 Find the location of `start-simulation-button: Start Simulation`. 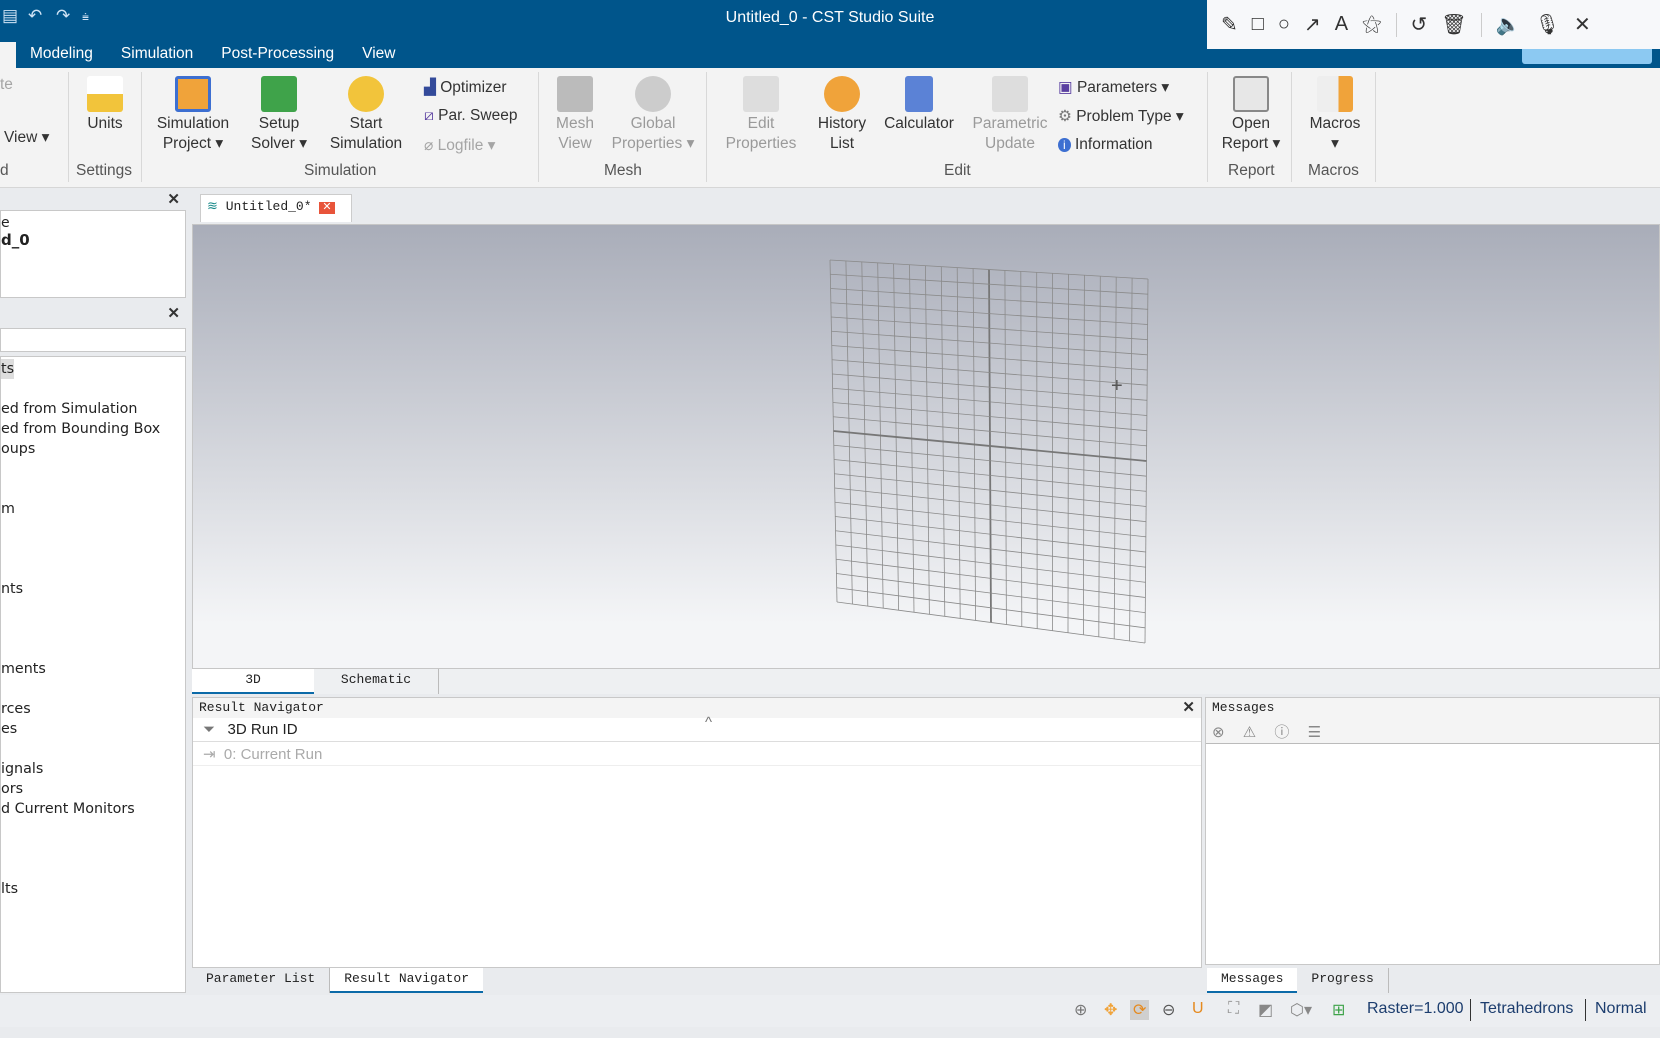

start-simulation-button: Start Simulation is located at coordinates (366, 113).